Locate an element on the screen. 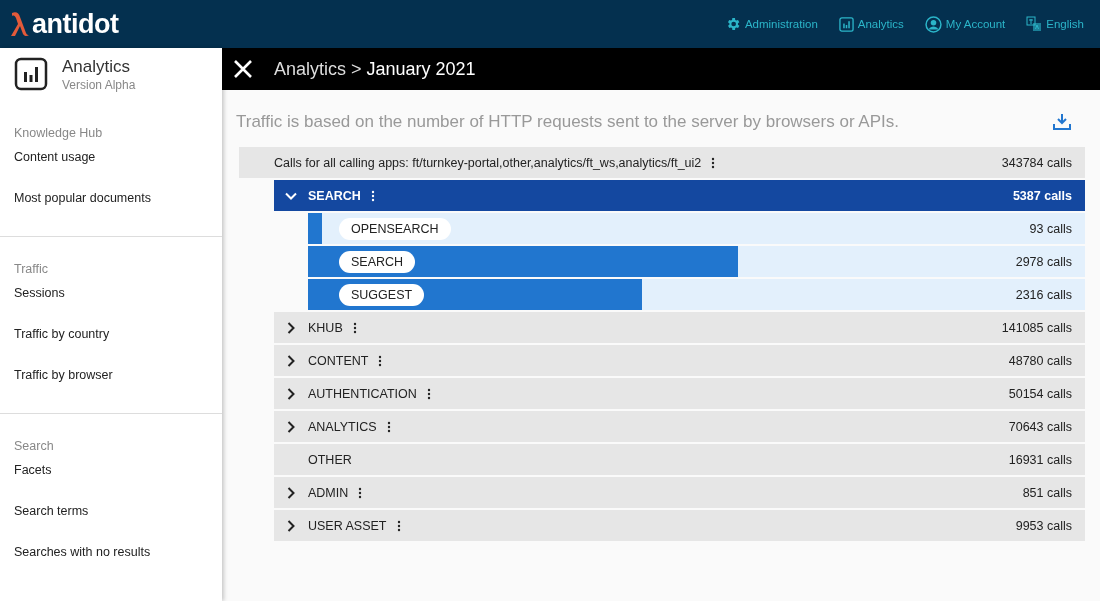 The height and width of the screenshot is (601, 1100). call-count: 50154 calls is located at coordinates (1040, 393).